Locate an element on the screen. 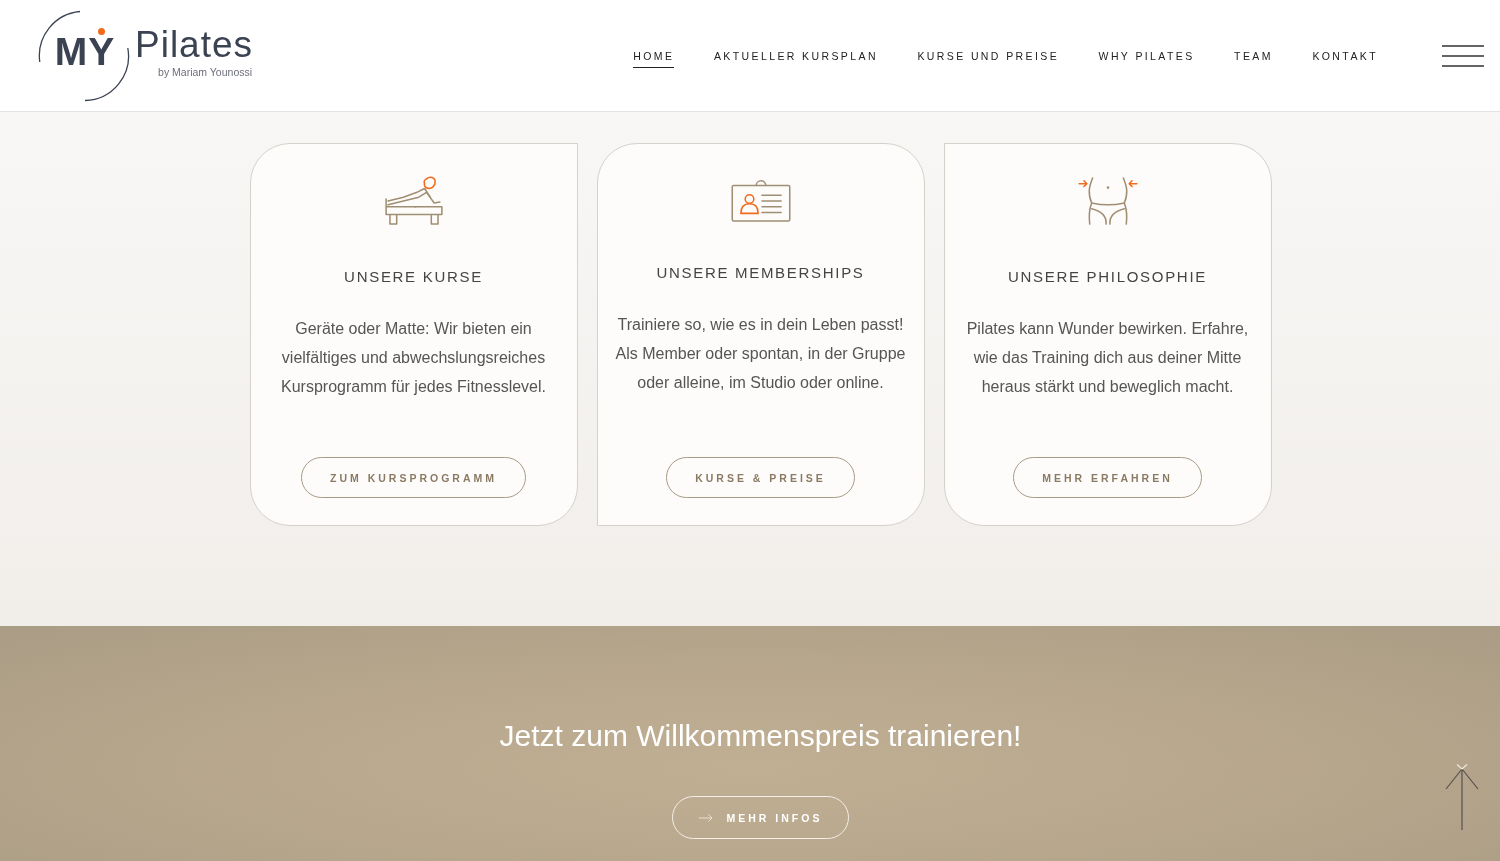 The width and height of the screenshot is (1500, 861). promo-heading: Jetzt zum Willkommenspreis trainieren! is located at coordinates (760, 736).